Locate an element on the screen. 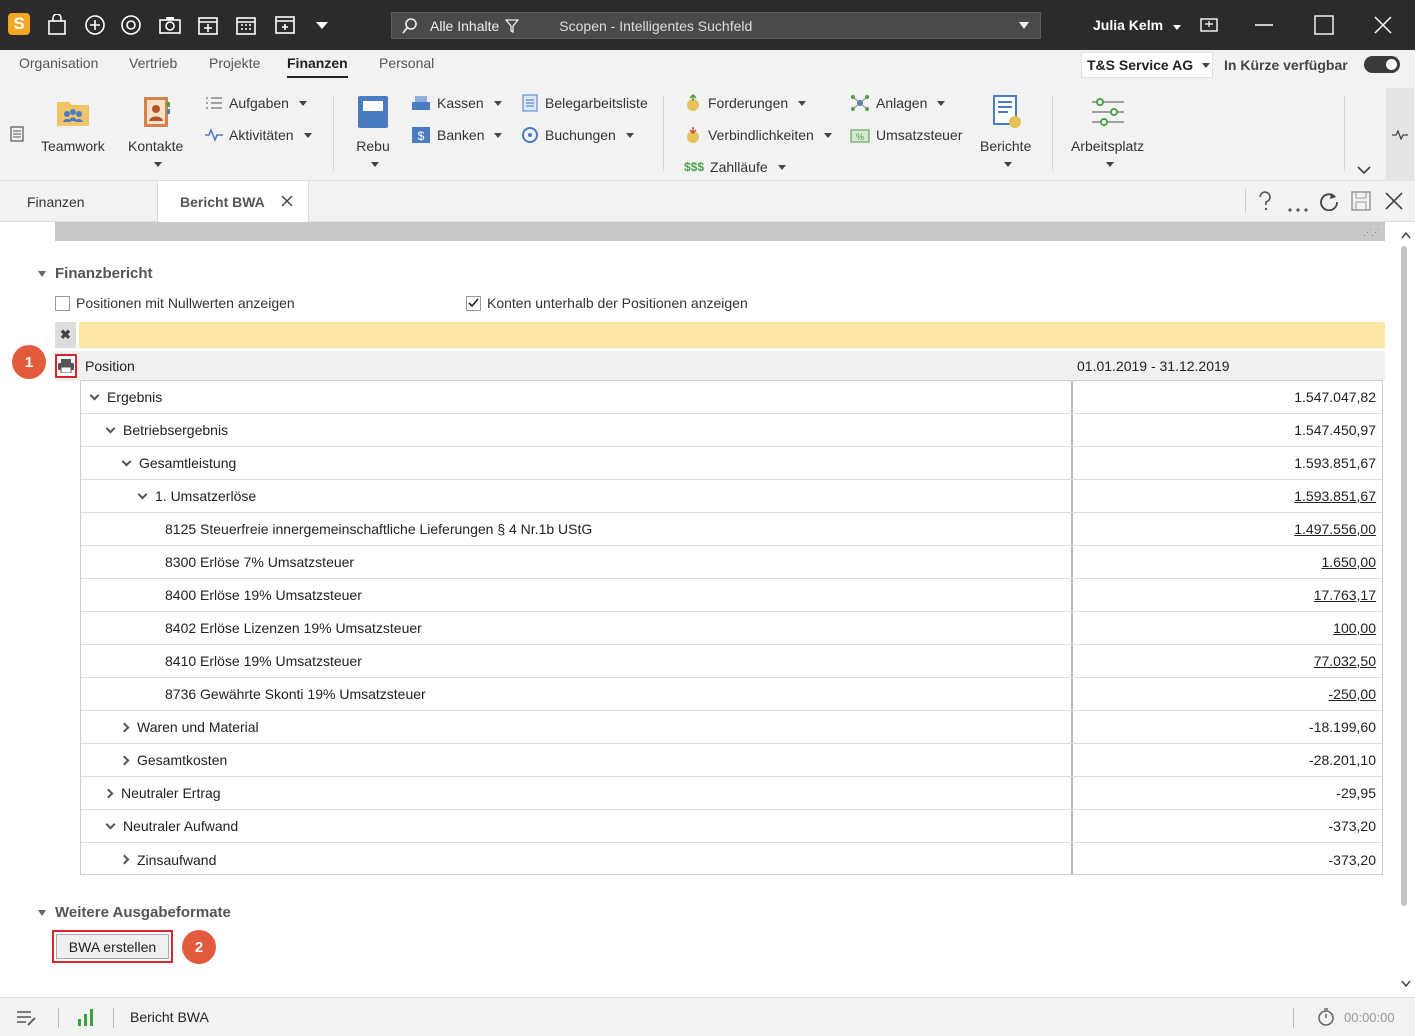  vertical-scrollbar is located at coordinates (1406, 609).